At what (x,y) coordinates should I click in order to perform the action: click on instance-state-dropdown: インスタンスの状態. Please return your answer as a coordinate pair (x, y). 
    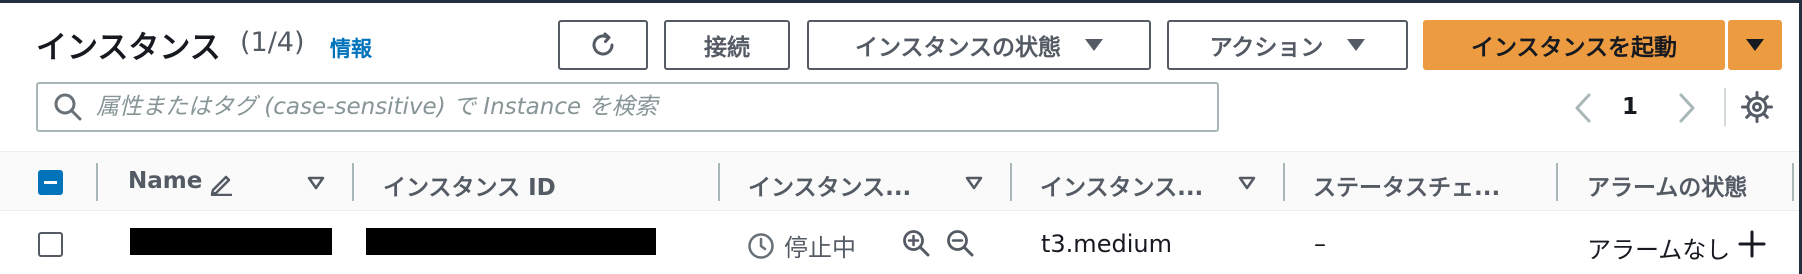
    Looking at the image, I should click on (979, 45).